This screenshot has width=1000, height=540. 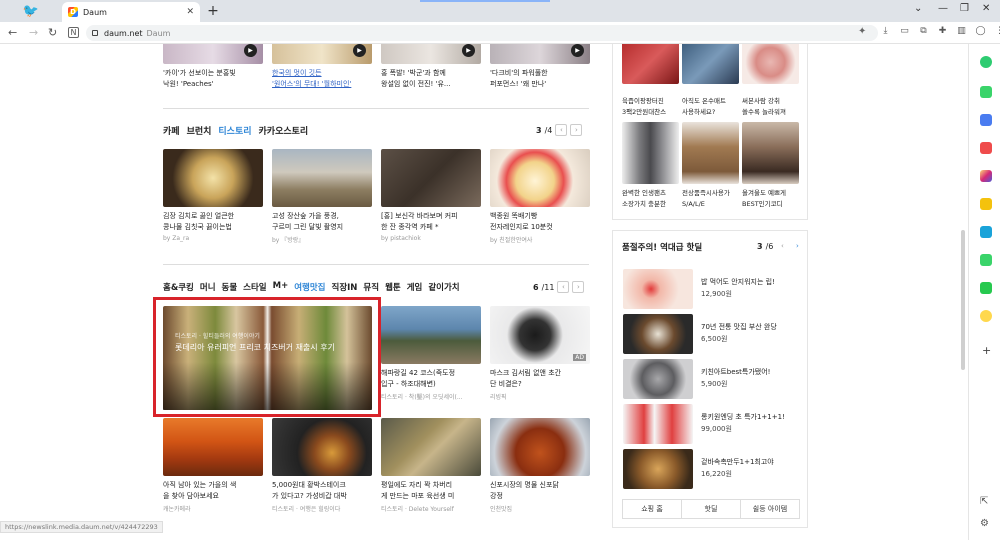 What do you see at coordinates (230, 287) in the screenshot?
I see `tab-animal: 동물` at bounding box center [230, 287].